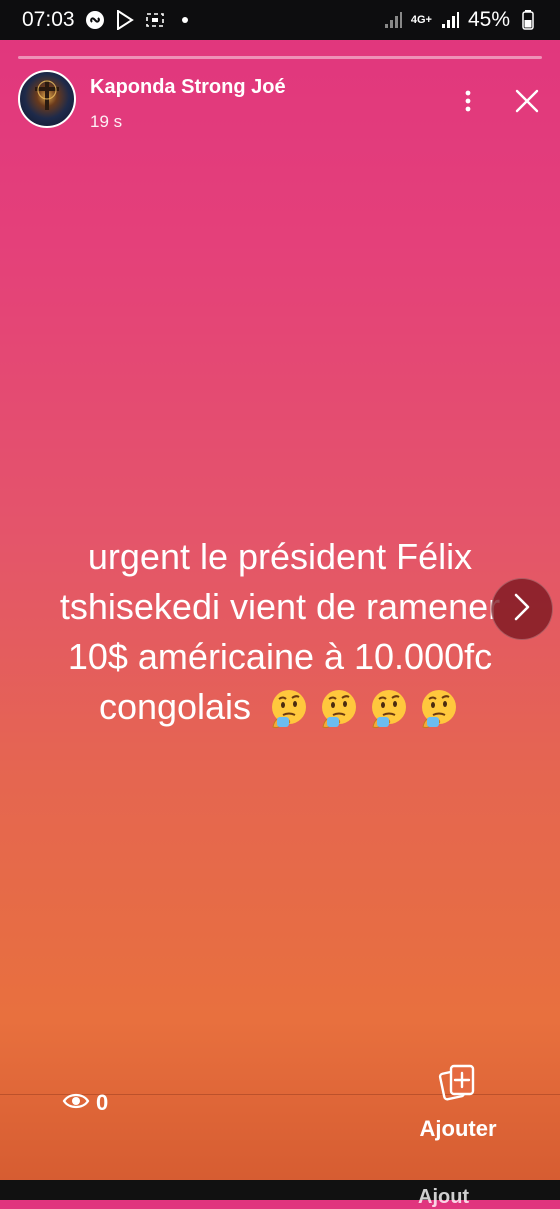 This screenshot has height=1209, width=560. Describe the element at coordinates (458, 1107) in the screenshot. I see `add-story-button: Ajouter` at that location.